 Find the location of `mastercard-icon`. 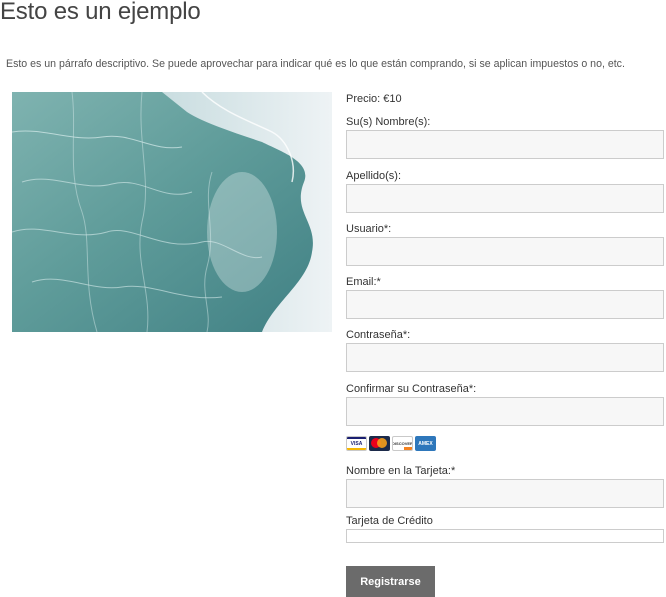

mastercard-icon is located at coordinates (379, 443).